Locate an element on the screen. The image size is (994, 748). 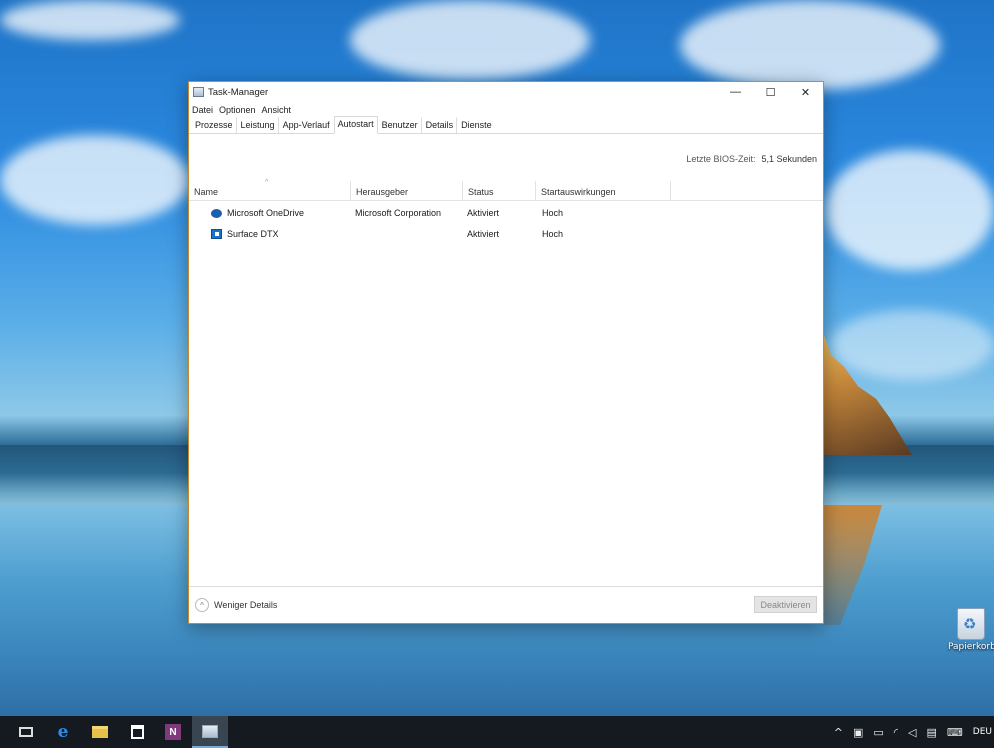
table-row: Surface DTX Aktiviert Hoch is located at coordinates (506, 234).